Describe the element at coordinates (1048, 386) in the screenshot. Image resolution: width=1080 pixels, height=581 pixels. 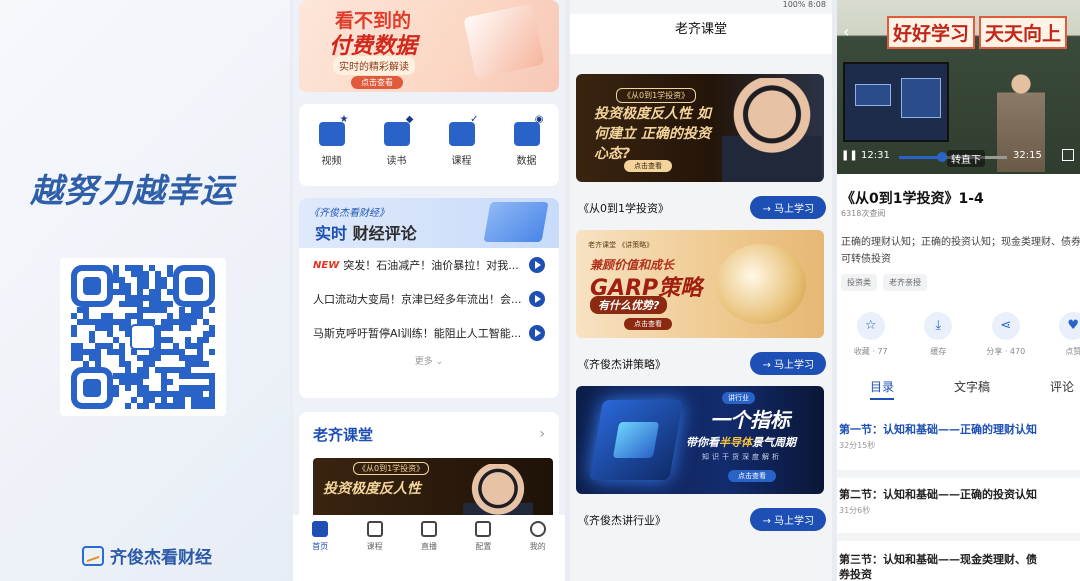
I see `tab-comments: 评论` at that location.